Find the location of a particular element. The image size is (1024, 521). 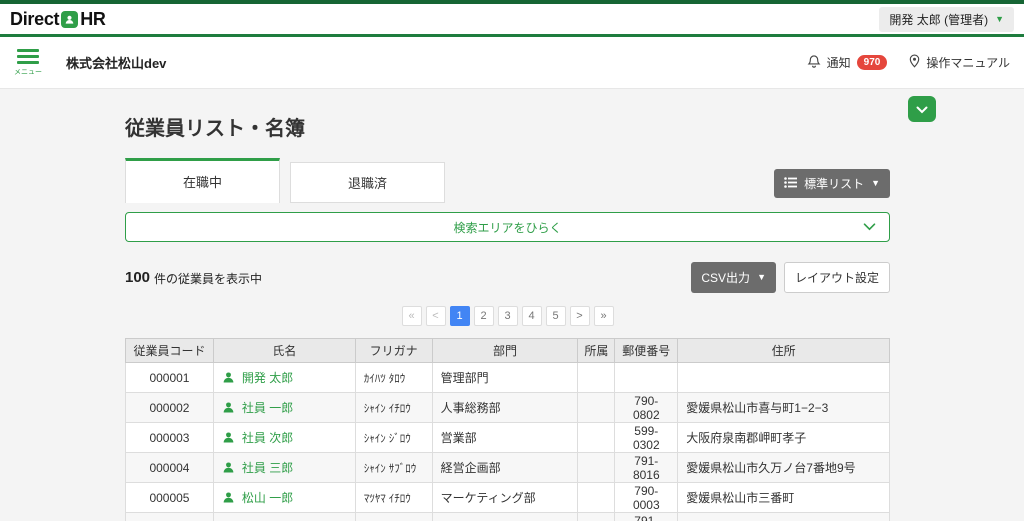

page-button-4: 4 is located at coordinates (531, 316).